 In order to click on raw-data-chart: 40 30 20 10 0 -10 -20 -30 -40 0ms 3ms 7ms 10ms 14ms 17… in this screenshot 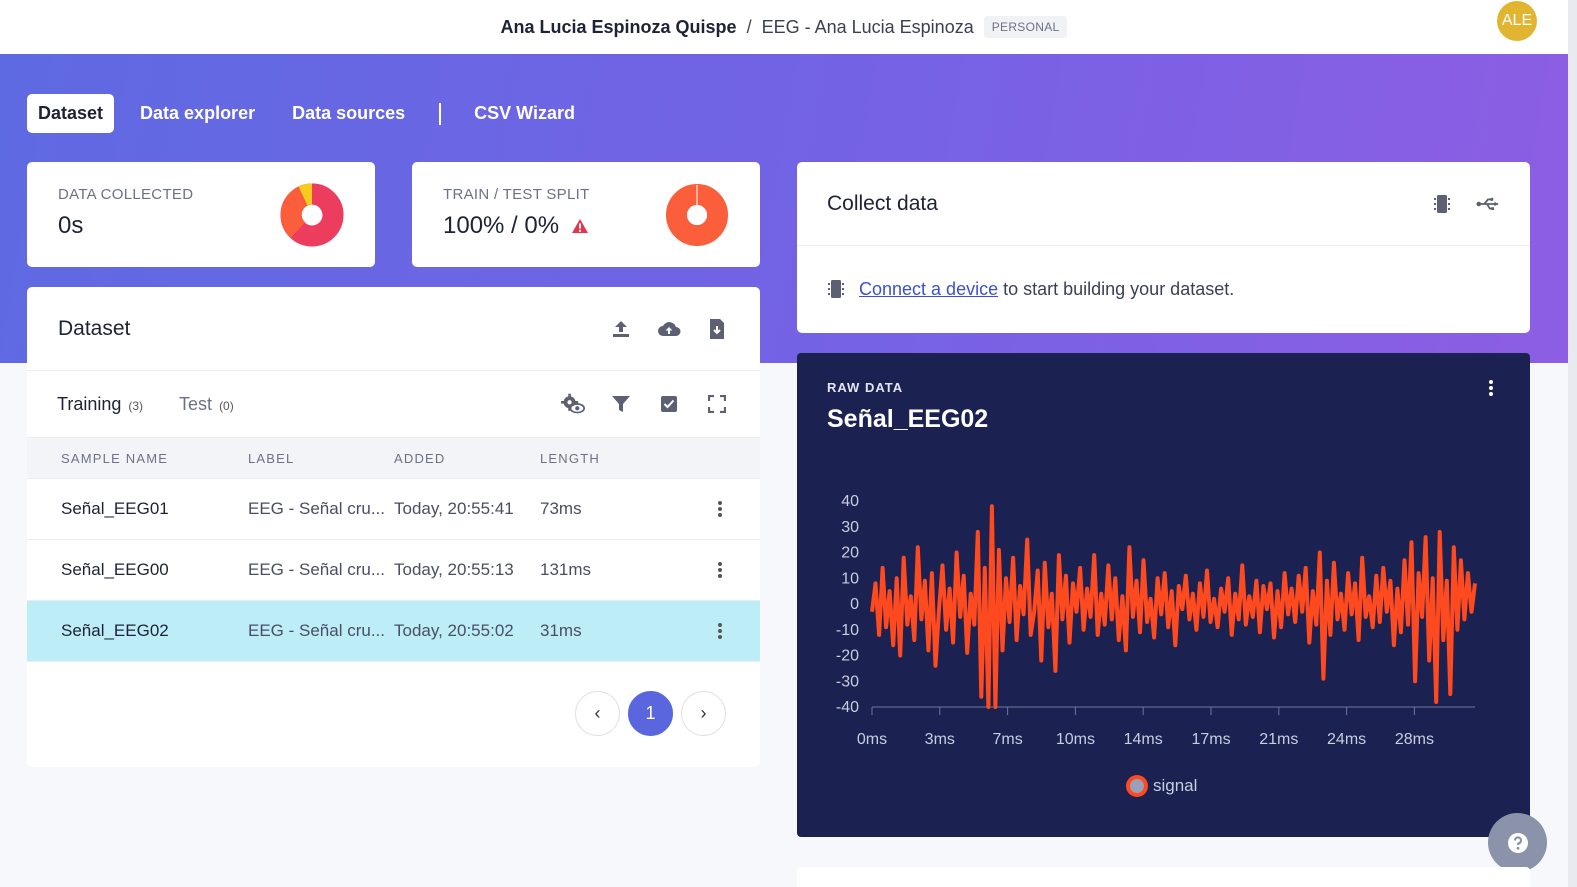, I will do `click(1156, 645)`.